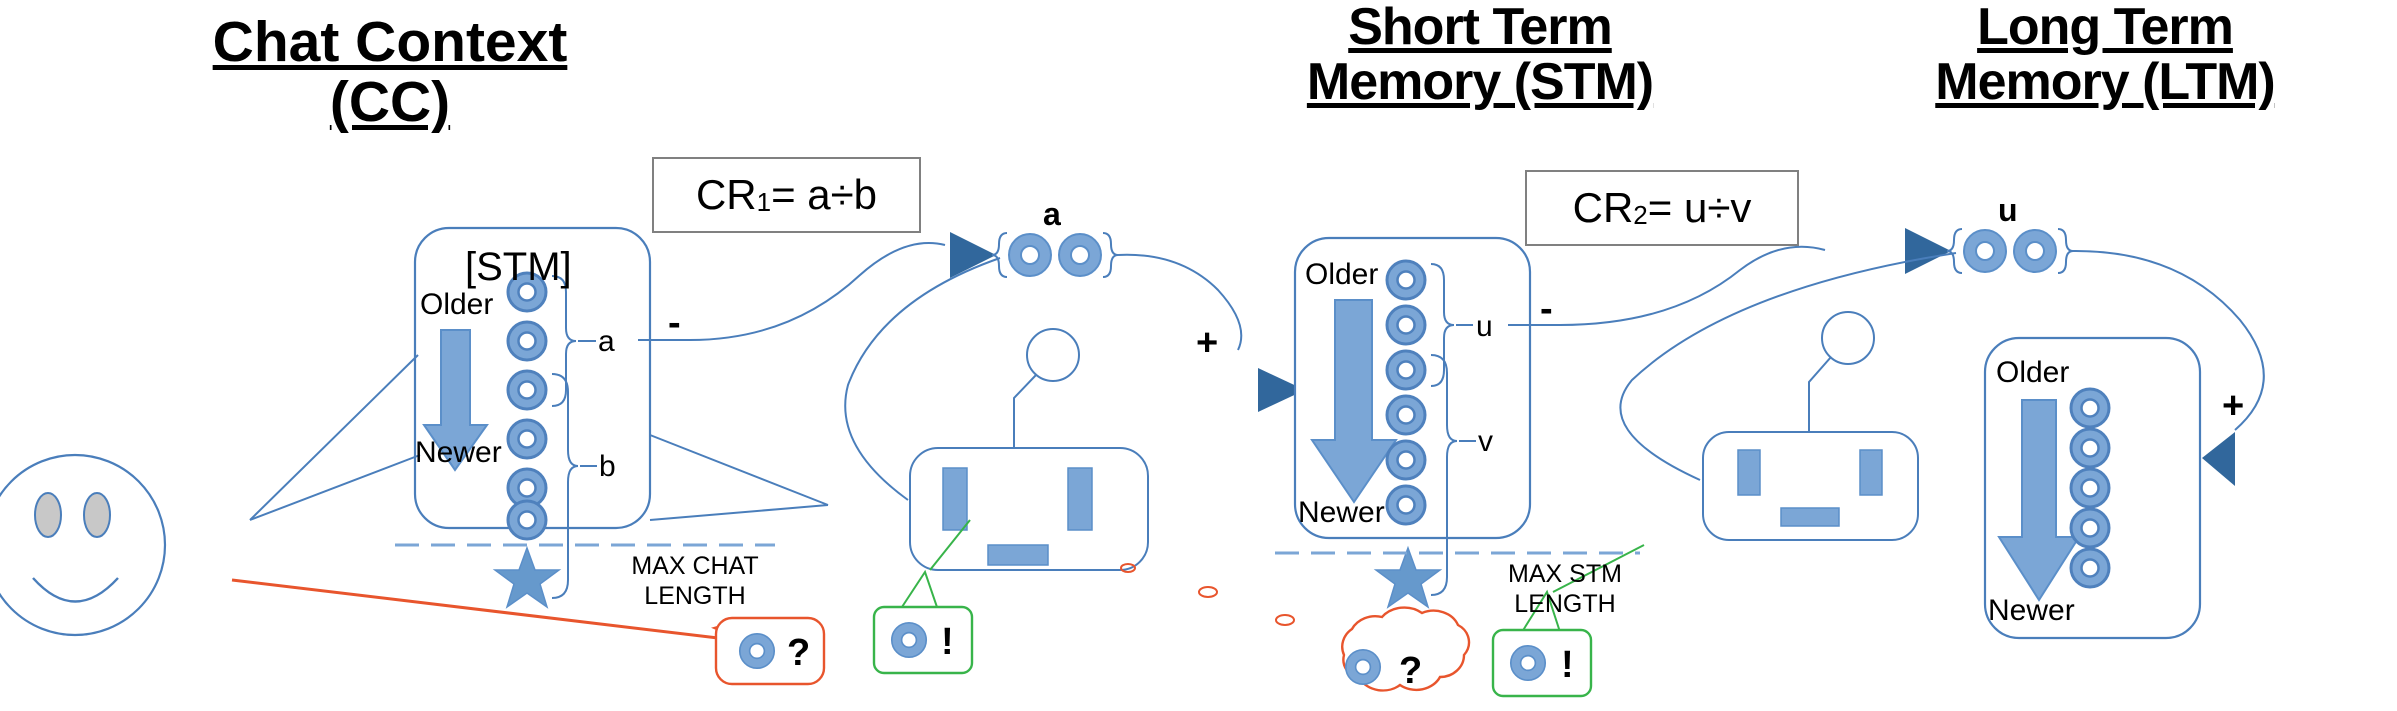 This screenshot has width=2397, height=711. I want to click on heading-stm-line2: Memory (STM), so click(1480, 82).